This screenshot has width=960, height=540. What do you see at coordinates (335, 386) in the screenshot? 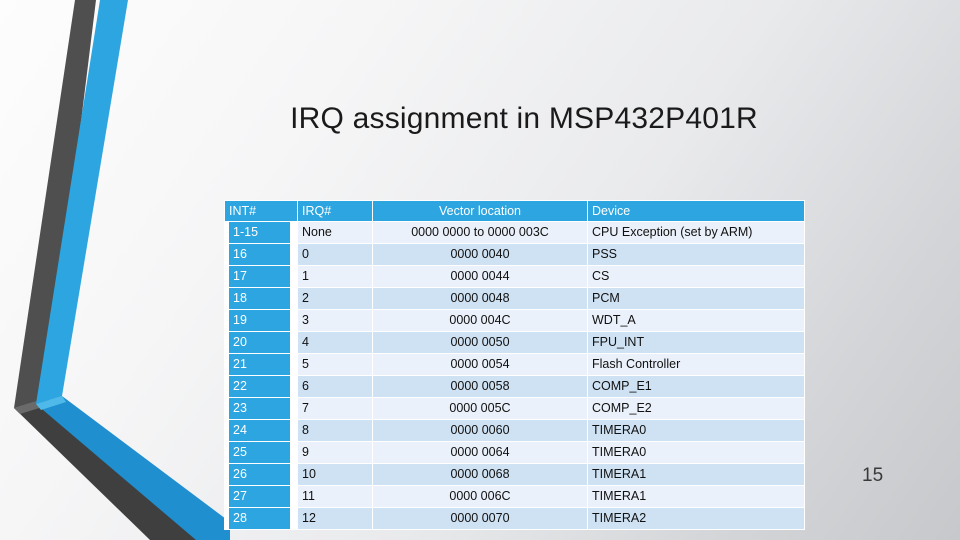
I see `cell-irq: 6` at bounding box center [335, 386].